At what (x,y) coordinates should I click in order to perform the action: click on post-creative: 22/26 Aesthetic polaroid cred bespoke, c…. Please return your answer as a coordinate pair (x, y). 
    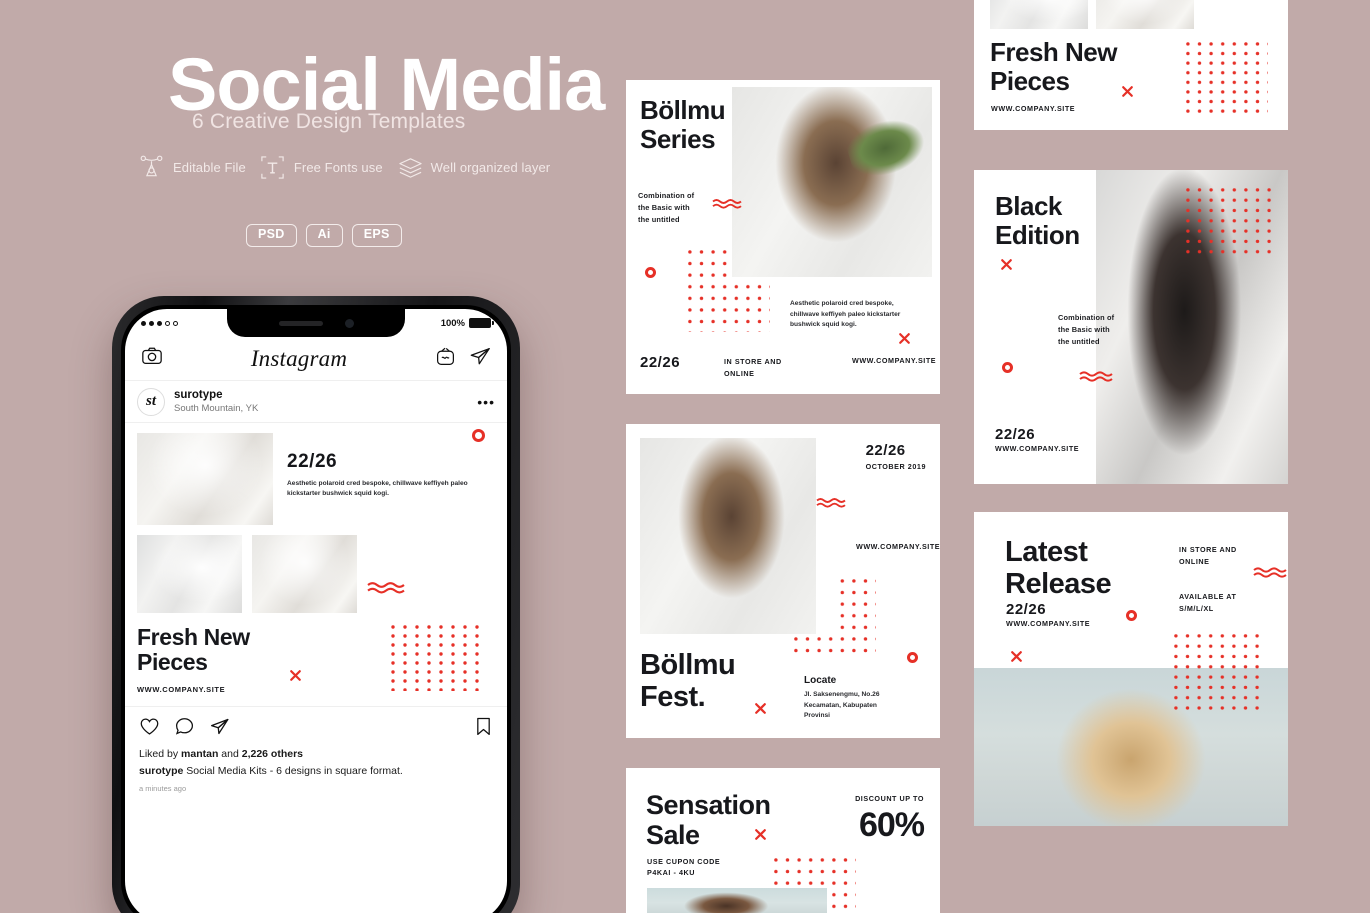
    Looking at the image, I should click on (316, 564).